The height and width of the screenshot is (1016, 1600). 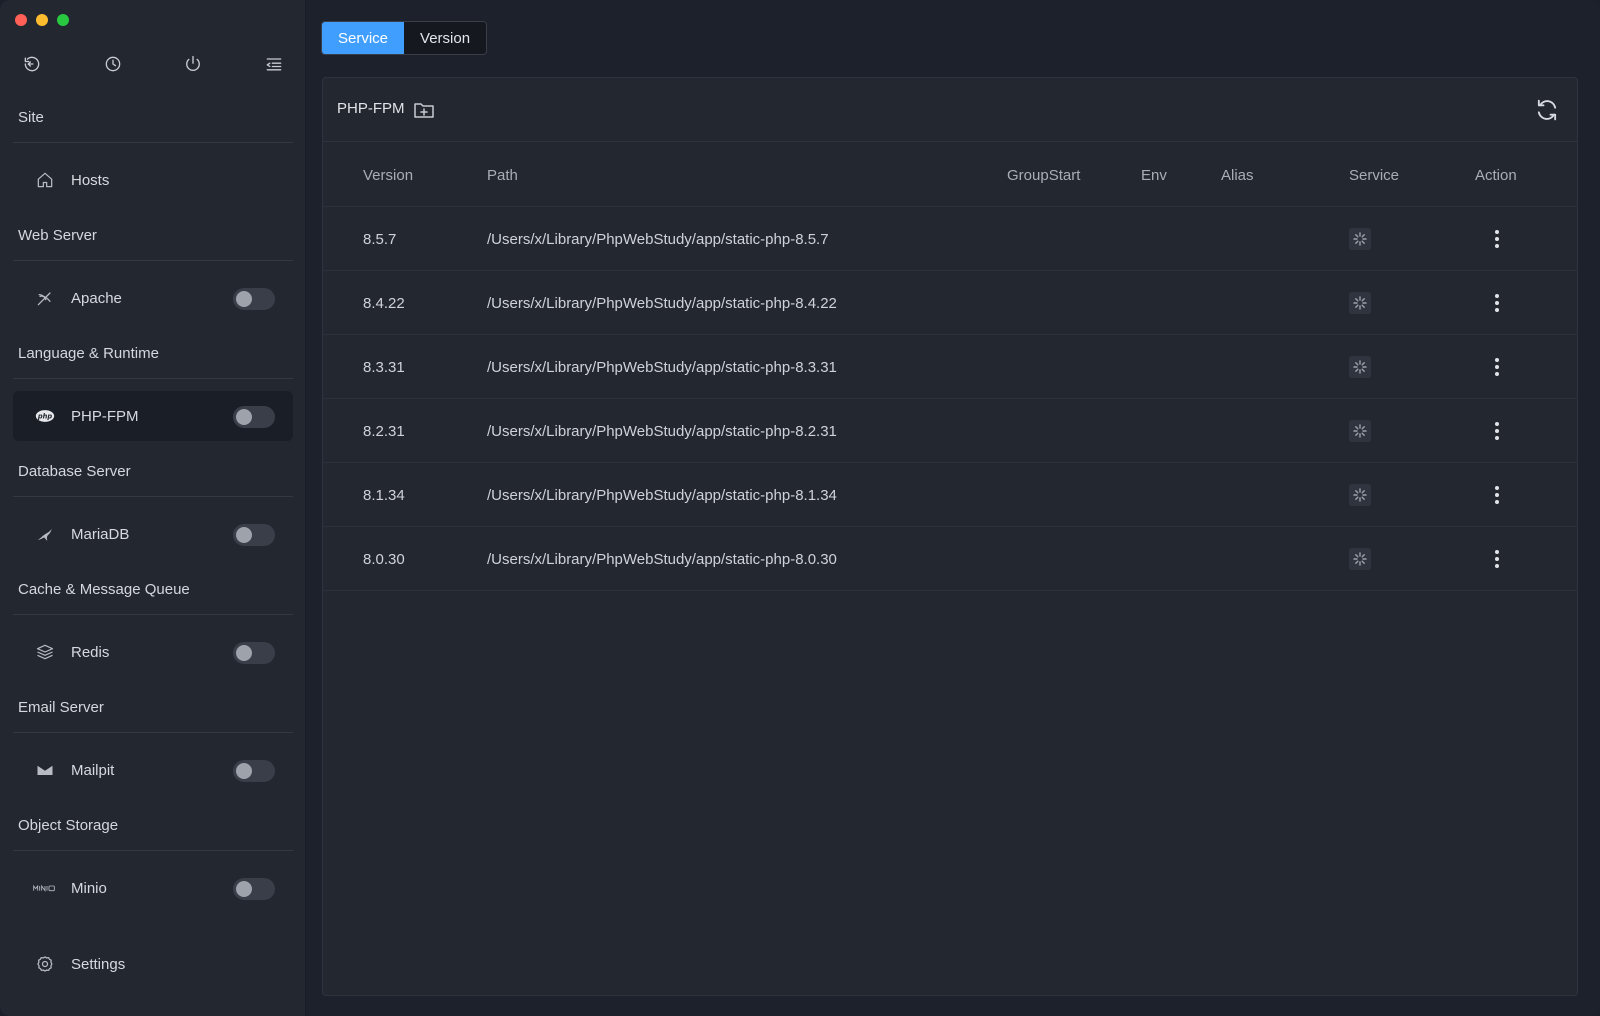 What do you see at coordinates (254, 653) in the screenshot?
I see `redis-toggle` at bounding box center [254, 653].